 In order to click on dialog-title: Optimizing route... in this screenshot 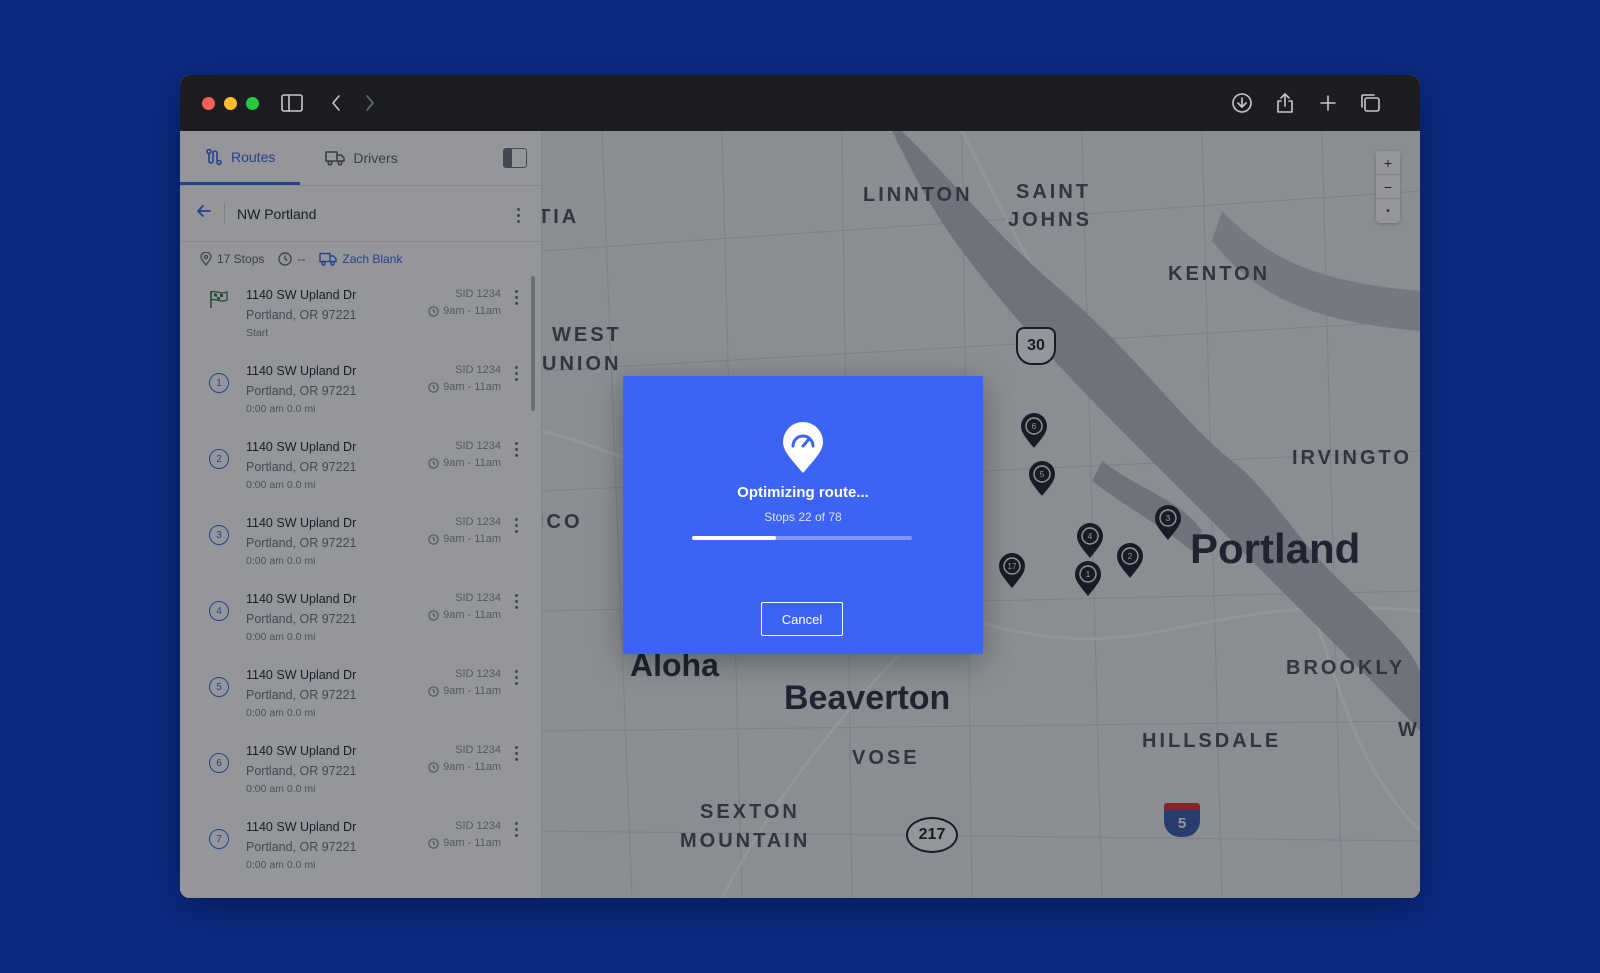, I will do `click(803, 492)`.